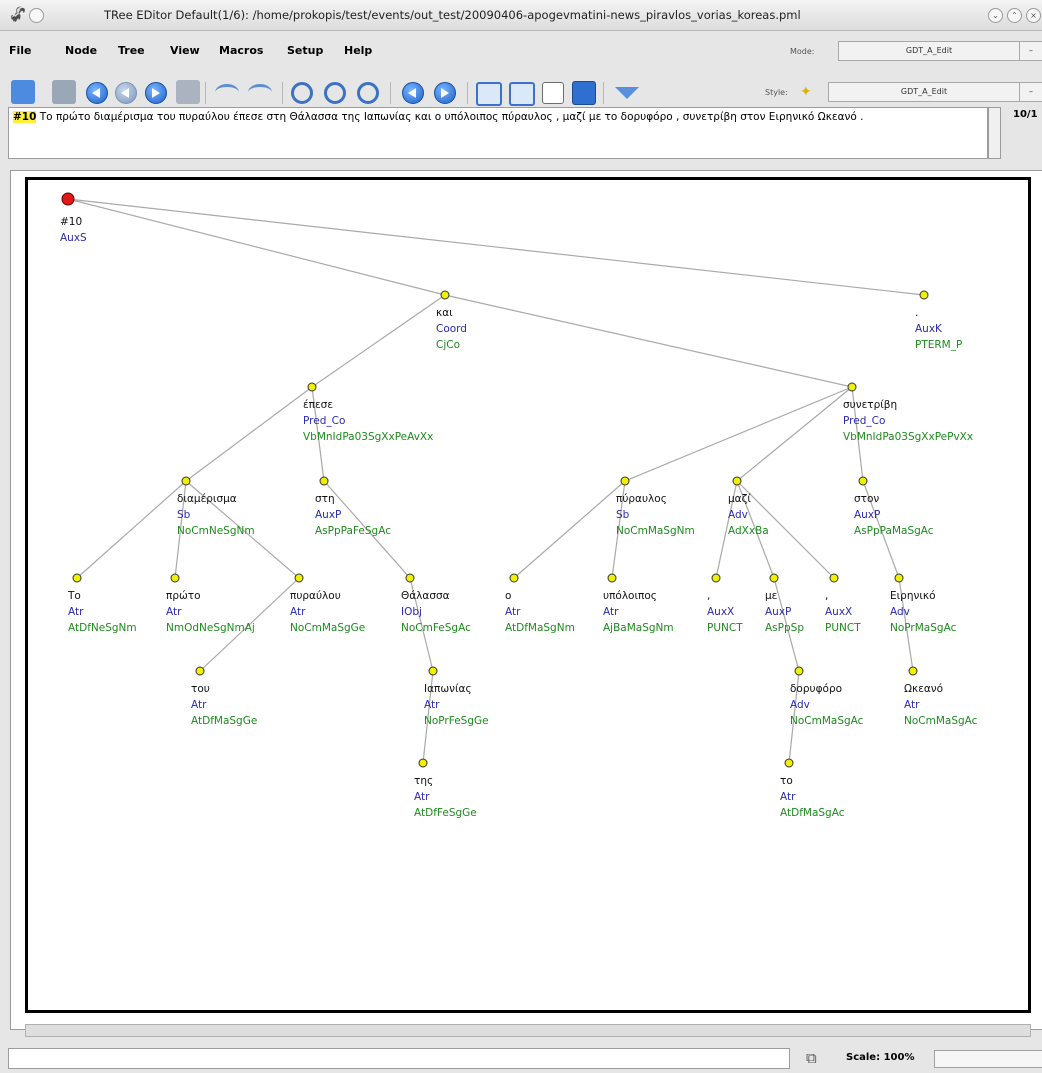  Describe the element at coordinates (489, 94) in the screenshot. I see `view-columns-icon` at that location.